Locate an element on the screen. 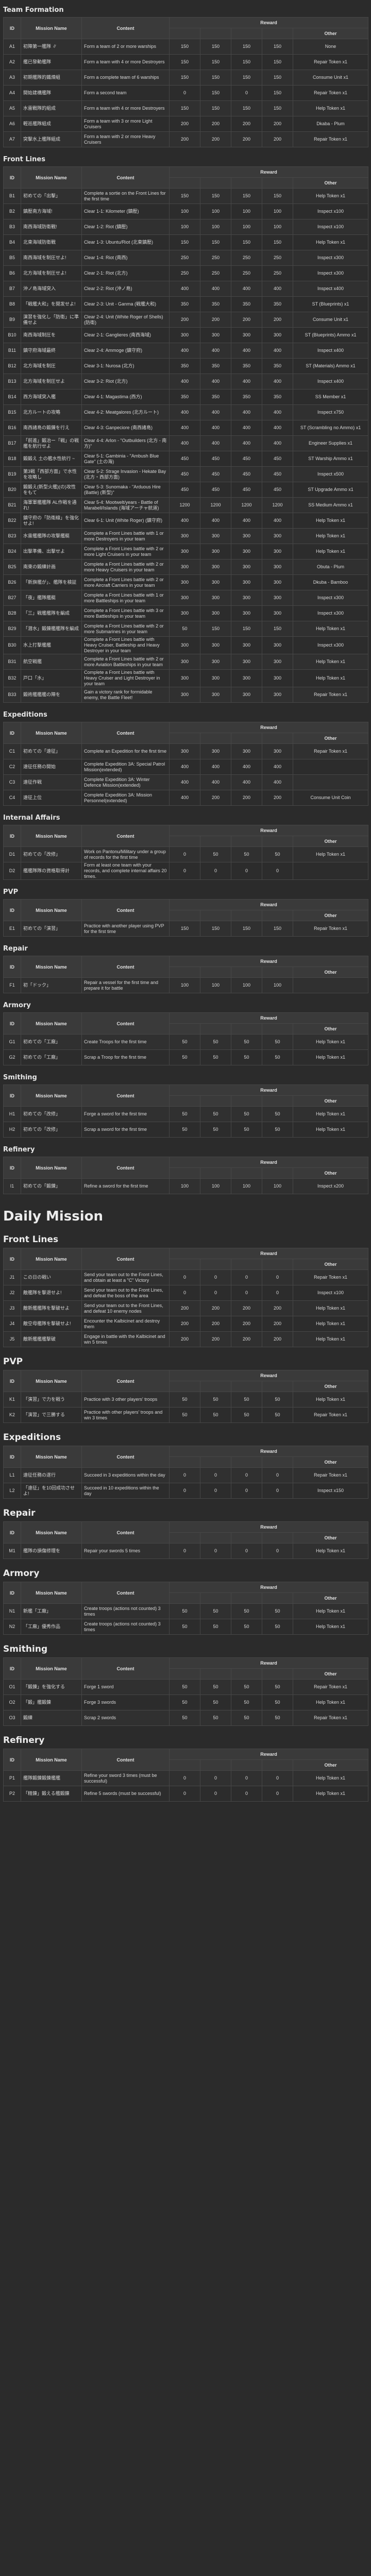  mission-name: 航空戦艦 is located at coordinates (51, 662).